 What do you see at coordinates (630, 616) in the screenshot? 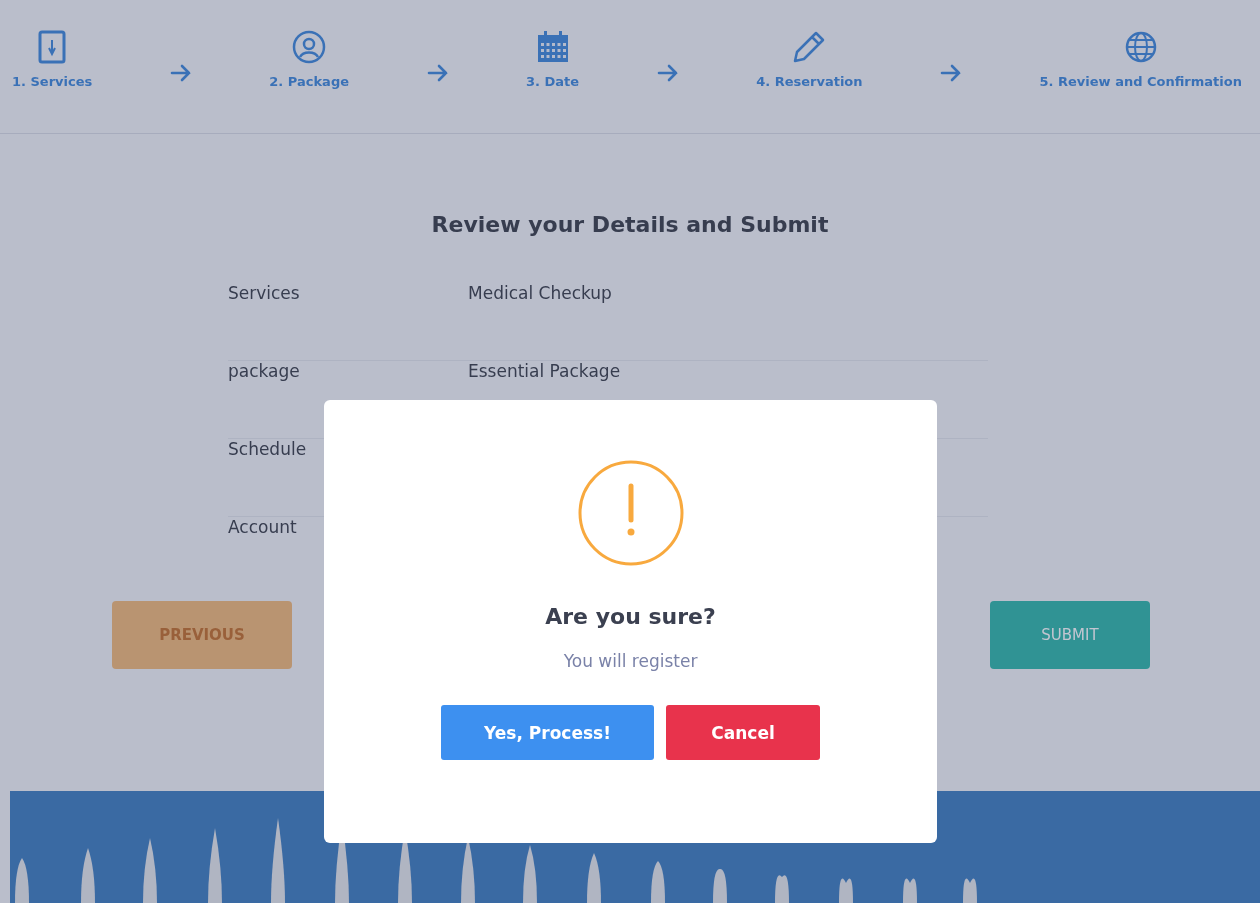
I see `dialog-title: Are you sure?` at bounding box center [630, 616].